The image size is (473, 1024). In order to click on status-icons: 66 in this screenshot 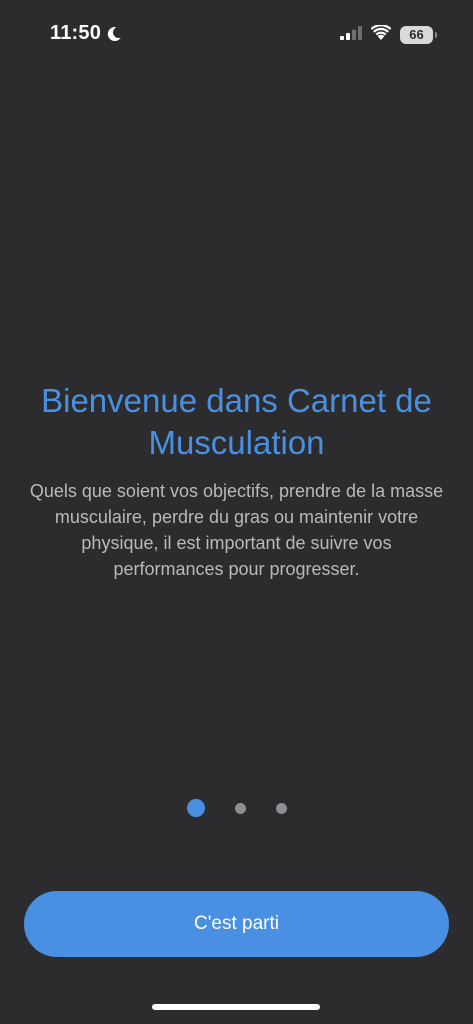, I will do `click(388, 34)`.